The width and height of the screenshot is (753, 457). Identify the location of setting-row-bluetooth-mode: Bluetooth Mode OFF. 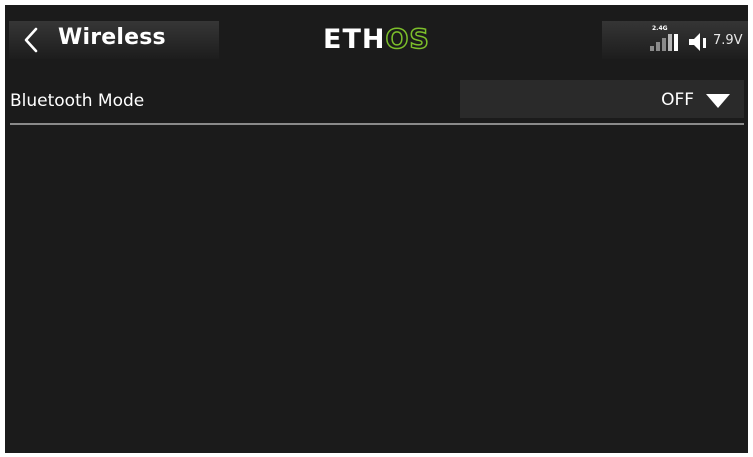
(376, 100).